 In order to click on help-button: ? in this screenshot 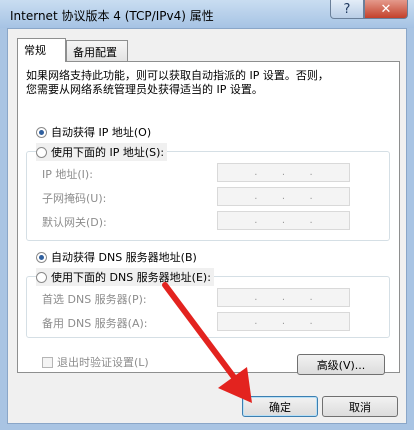, I will do `click(347, 9)`.